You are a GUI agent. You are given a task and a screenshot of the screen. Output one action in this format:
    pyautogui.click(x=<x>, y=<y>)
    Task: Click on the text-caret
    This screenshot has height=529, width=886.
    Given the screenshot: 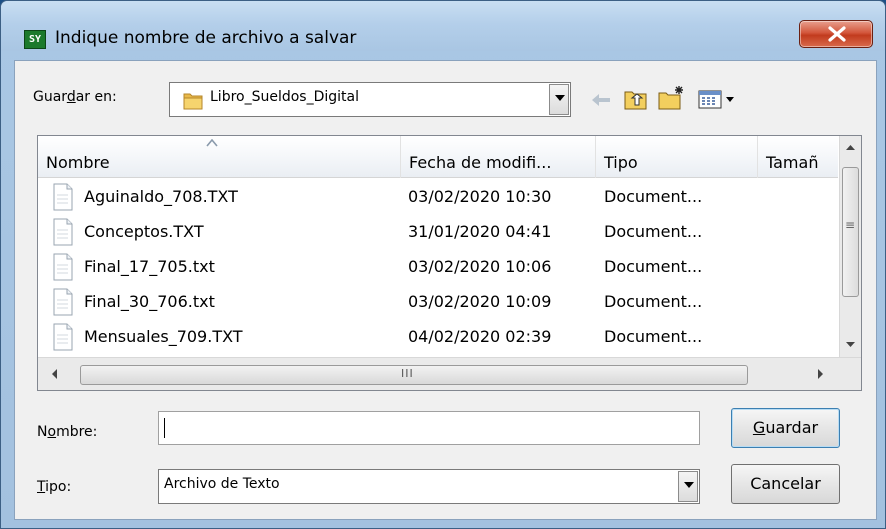 What is the action you would take?
    pyautogui.click(x=164, y=428)
    